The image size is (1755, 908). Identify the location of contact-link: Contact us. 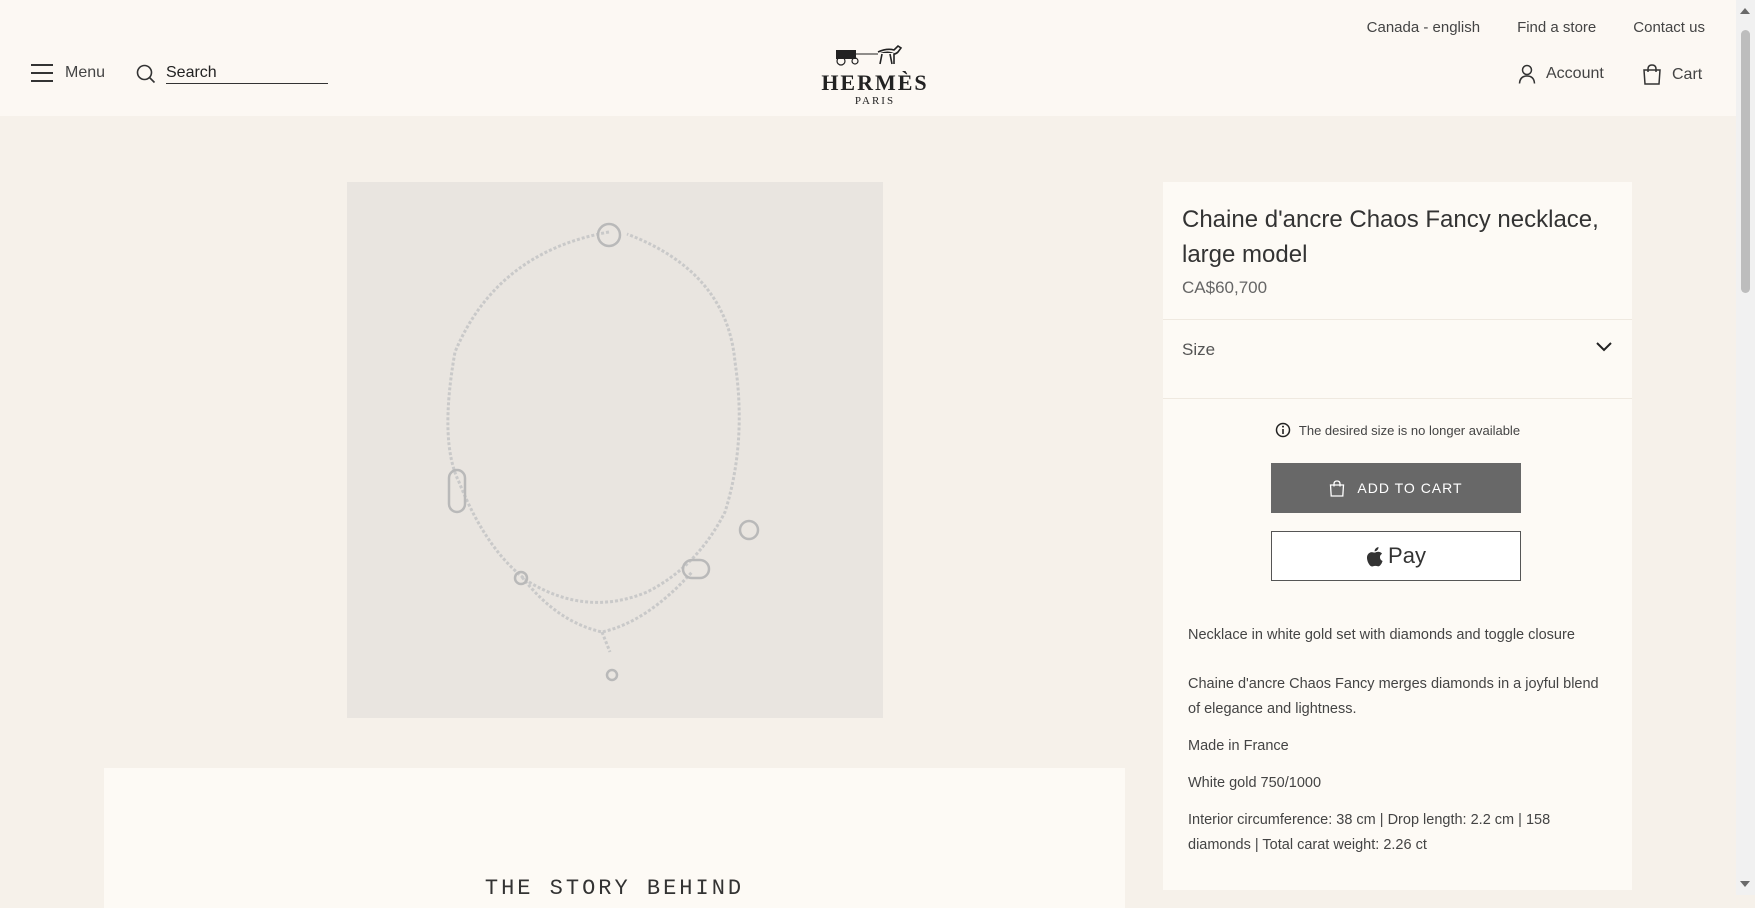
(1669, 27).